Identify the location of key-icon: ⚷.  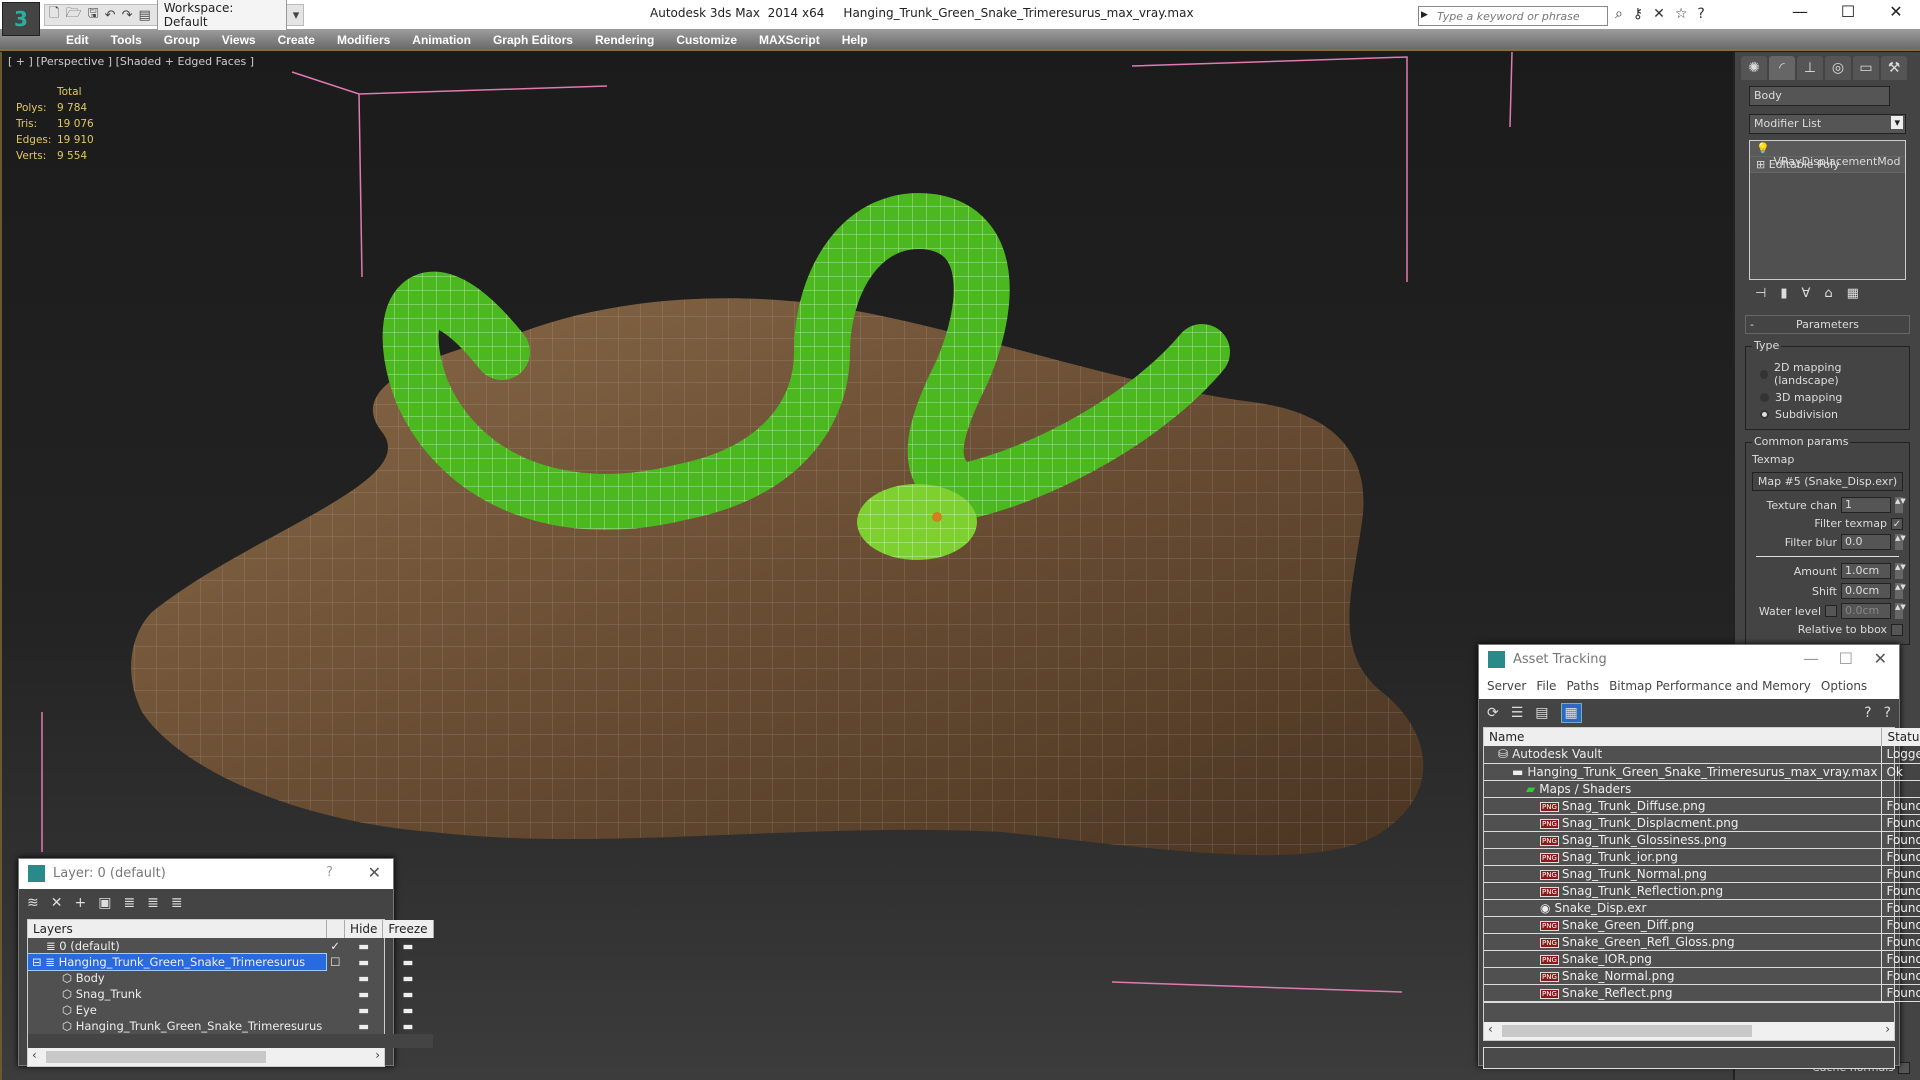
(1638, 14).